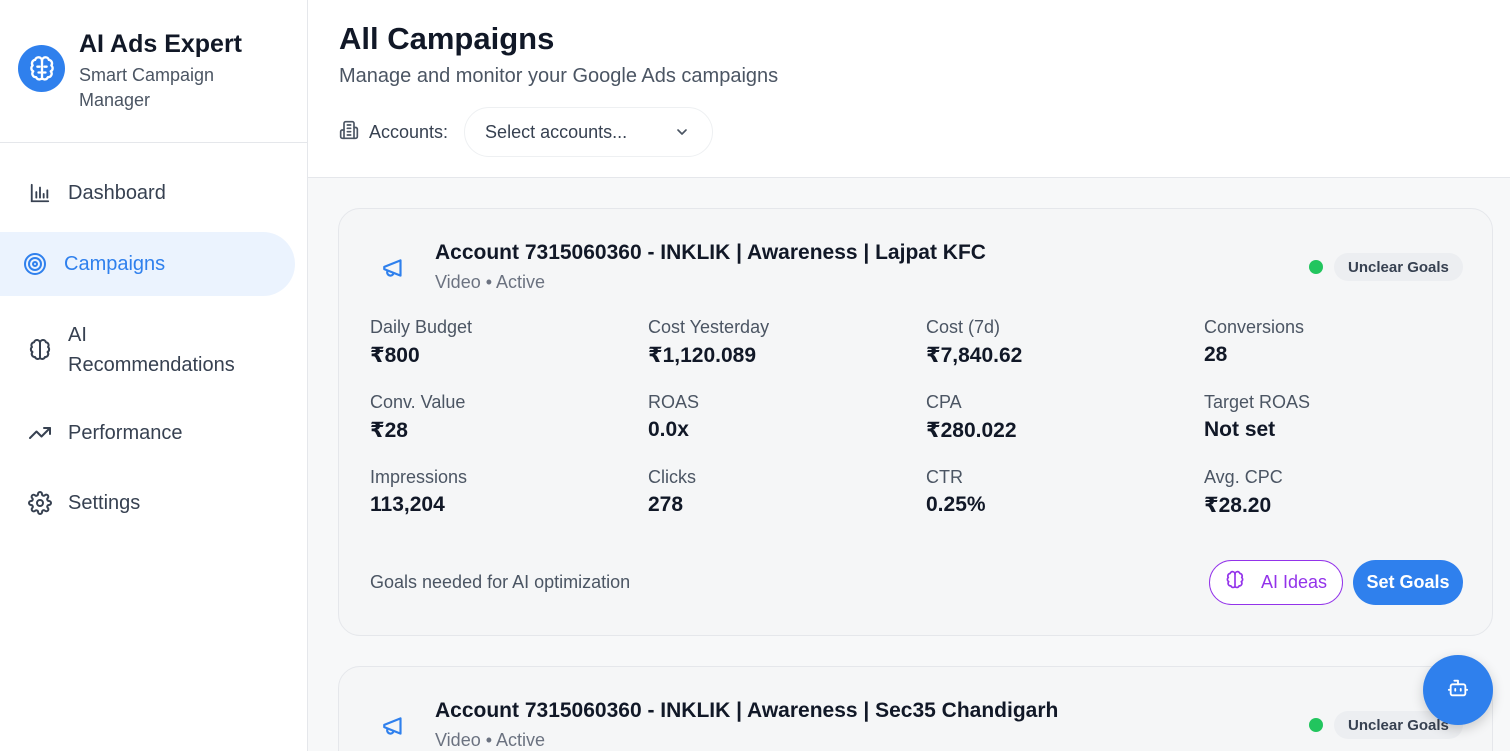 Image resolution: width=1510 pixels, height=751 pixels. What do you see at coordinates (672, 492) in the screenshot?
I see `metric-clicks: Clicks 278` at bounding box center [672, 492].